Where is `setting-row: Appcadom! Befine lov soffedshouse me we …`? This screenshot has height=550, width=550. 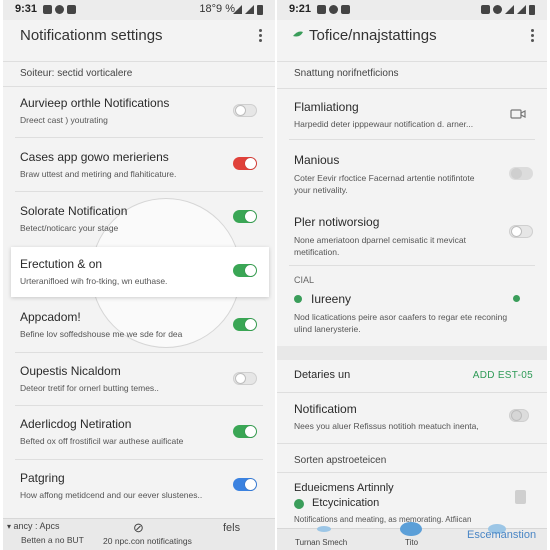
setting-row: Appcadom! Befine lov soffedshouse me we … is located at coordinates (139, 330).